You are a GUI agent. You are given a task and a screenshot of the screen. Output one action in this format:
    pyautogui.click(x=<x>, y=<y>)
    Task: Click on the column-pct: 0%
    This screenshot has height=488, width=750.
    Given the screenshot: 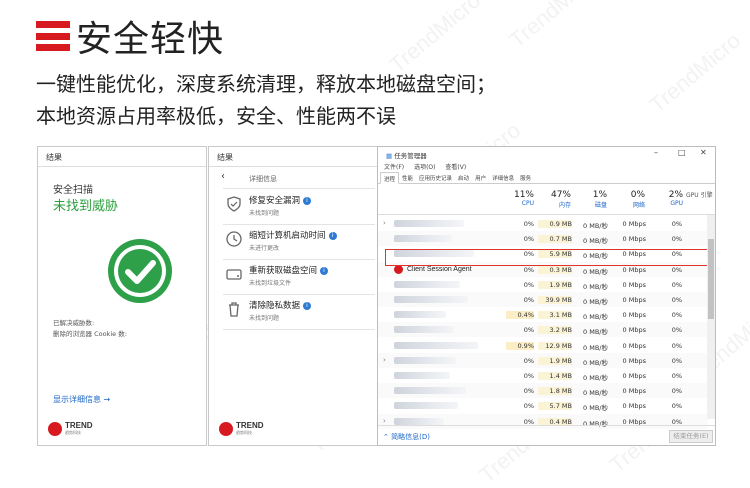 What is the action you would take?
    pyautogui.click(x=637, y=195)
    